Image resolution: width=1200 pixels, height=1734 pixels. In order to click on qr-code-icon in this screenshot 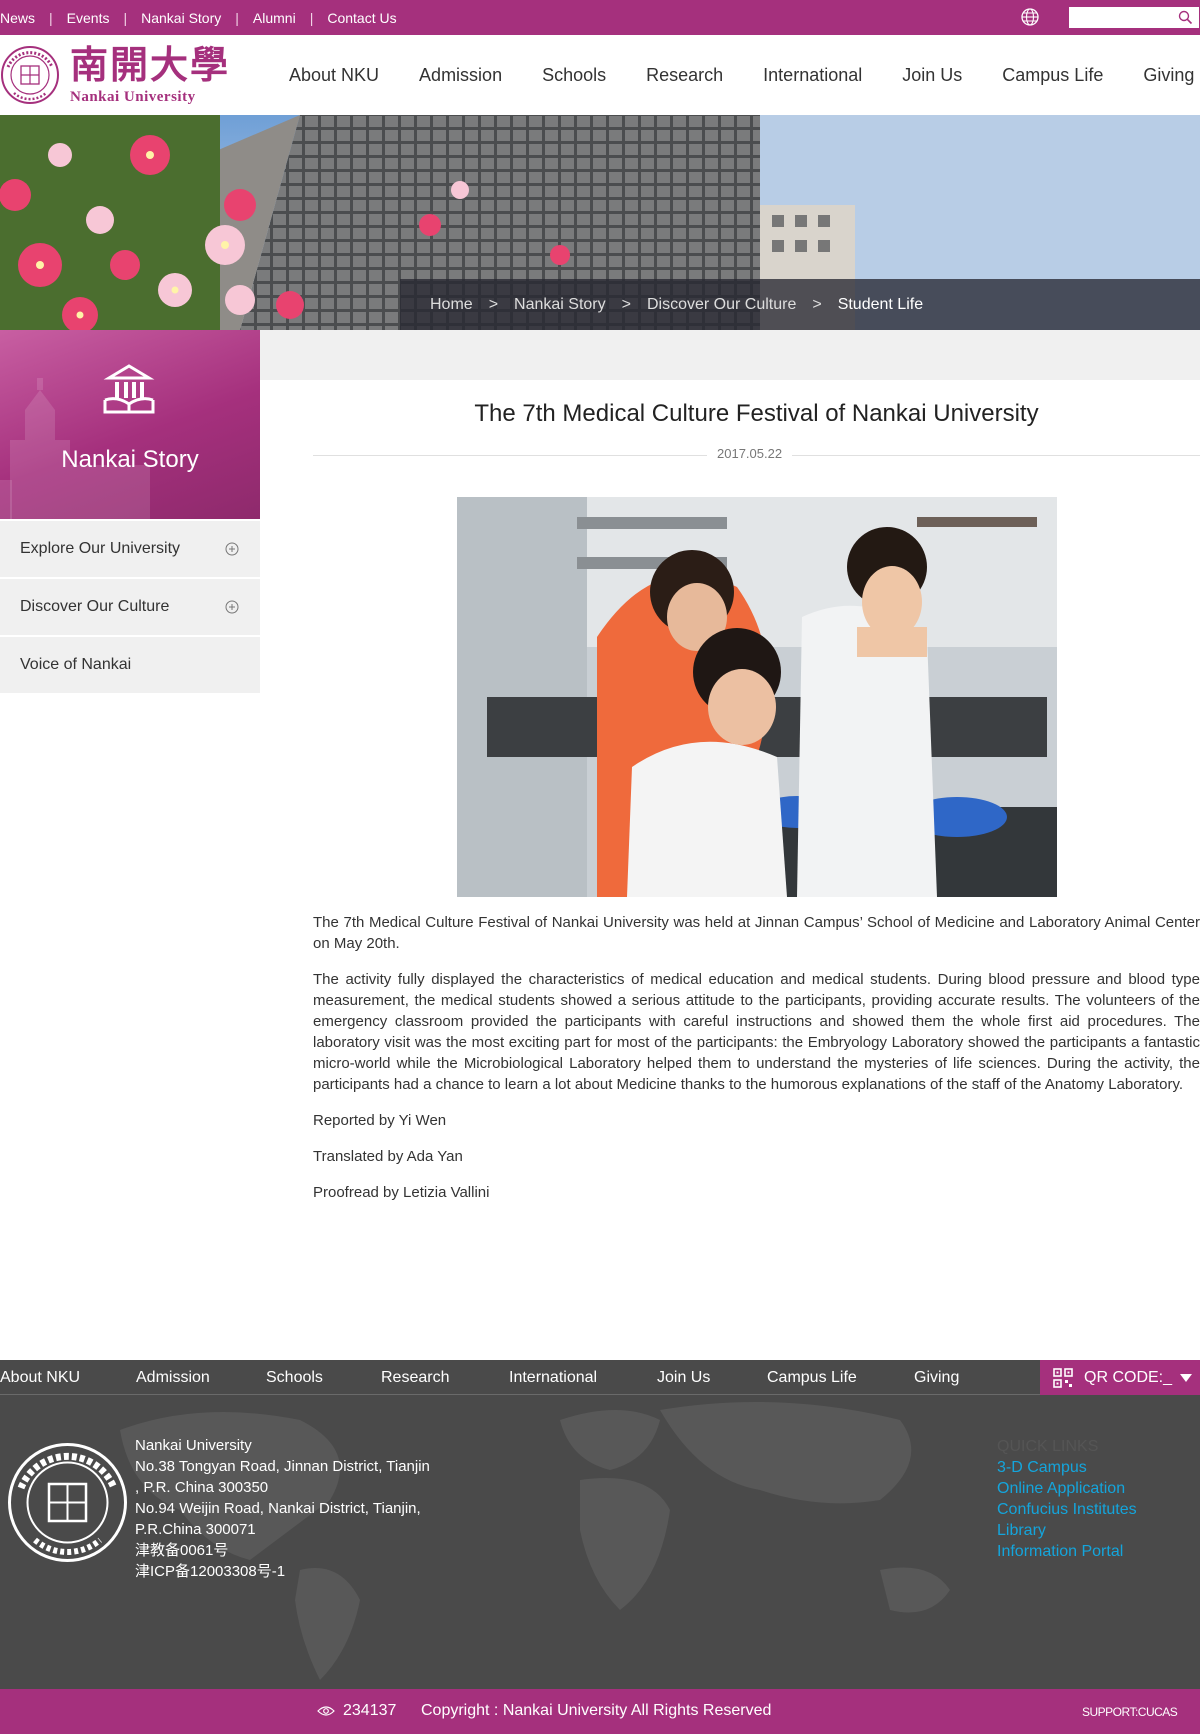, I will do `click(1063, 1378)`.